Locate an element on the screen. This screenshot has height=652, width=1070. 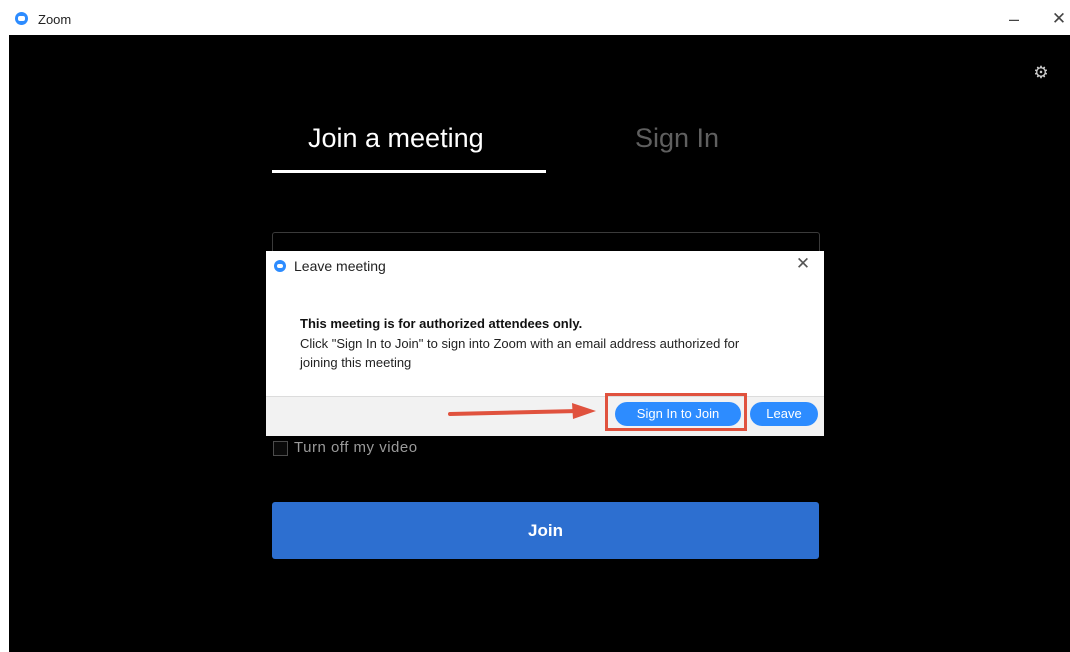
leave-button: Leave is located at coordinates (784, 414).